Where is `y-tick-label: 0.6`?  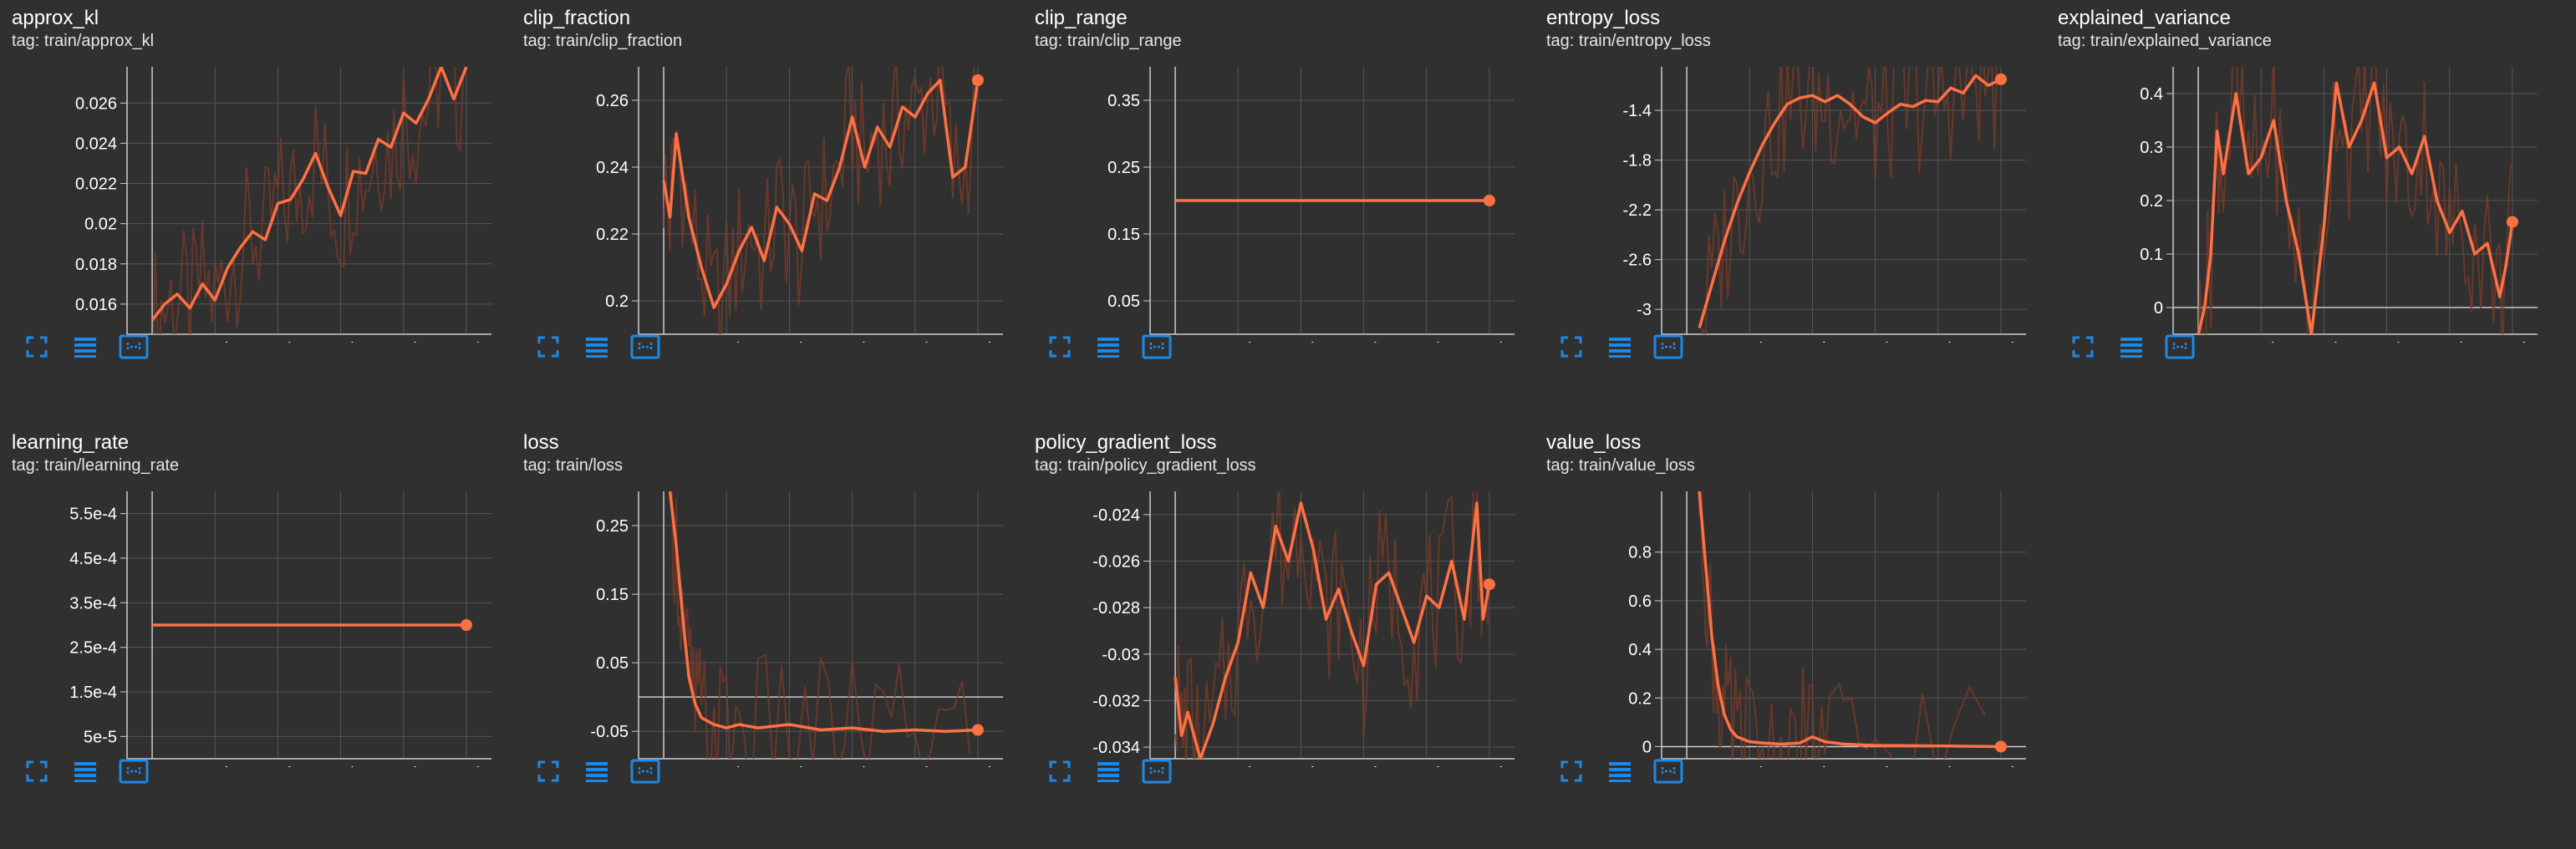
y-tick-label: 0.6 is located at coordinates (1640, 601).